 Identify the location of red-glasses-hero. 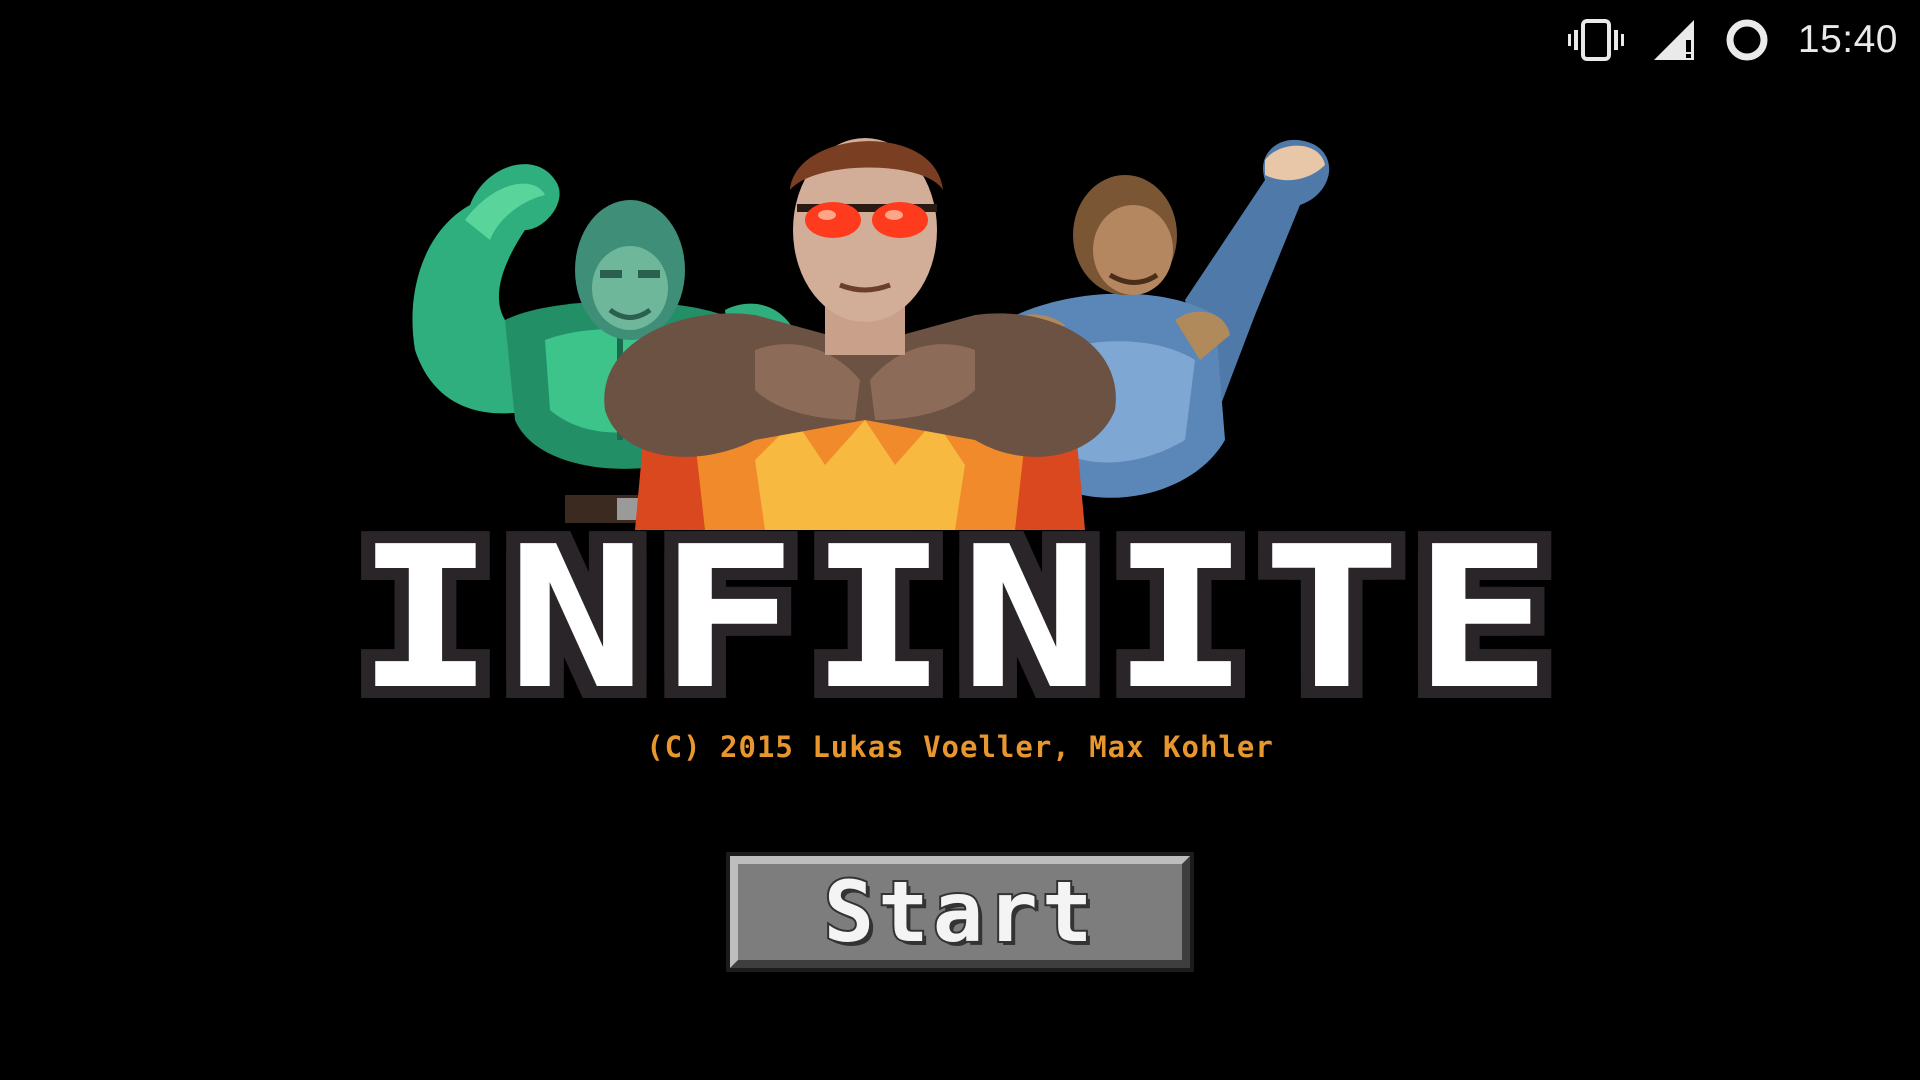
(860, 334).